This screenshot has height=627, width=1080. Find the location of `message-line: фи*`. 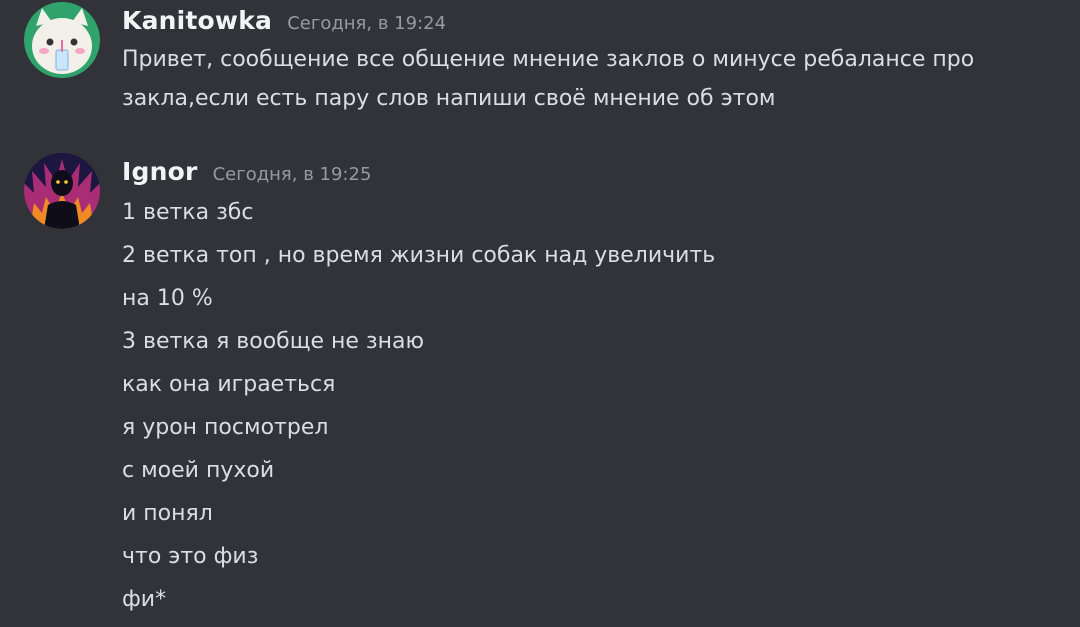

message-line: фи* is located at coordinates (144, 599).